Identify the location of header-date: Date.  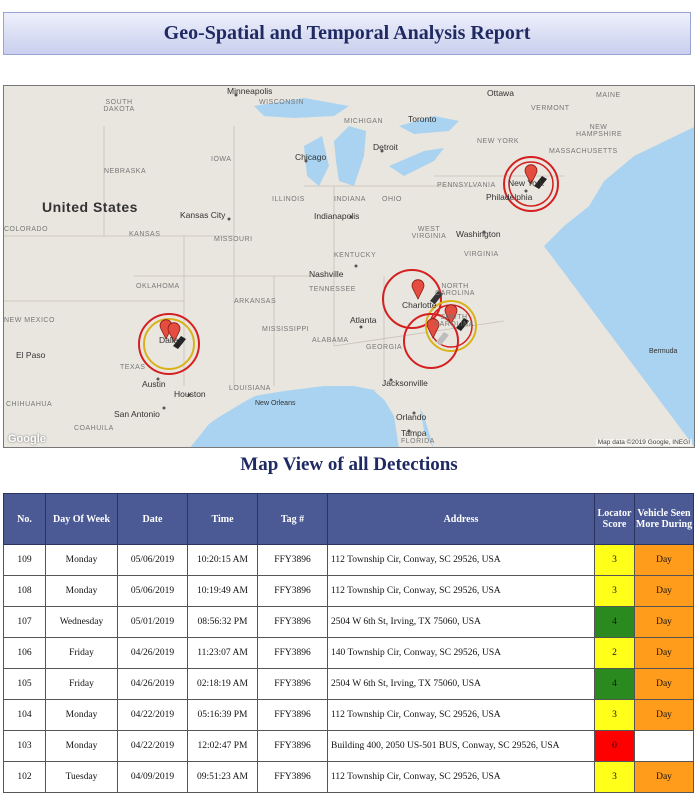
(152, 519).